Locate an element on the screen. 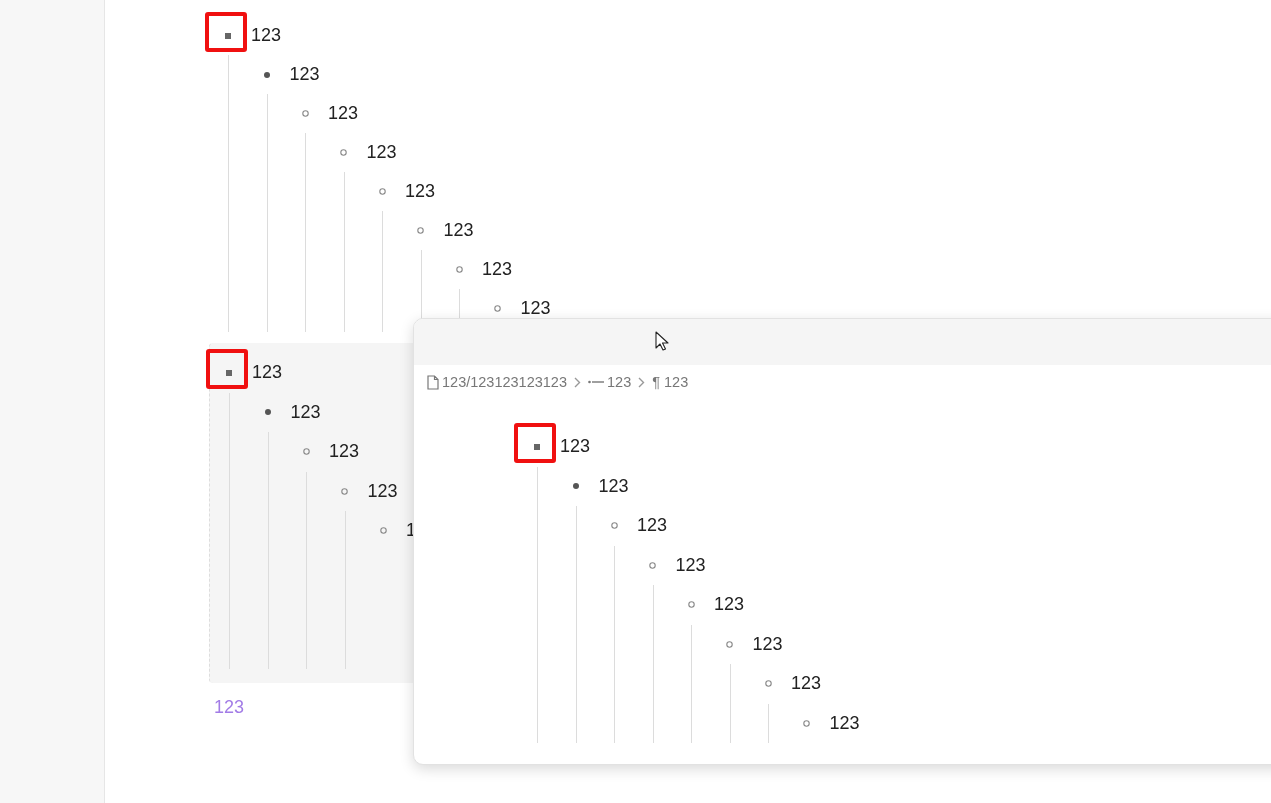 The height and width of the screenshot is (803, 1271). list-item-icon is located at coordinates (596, 382).